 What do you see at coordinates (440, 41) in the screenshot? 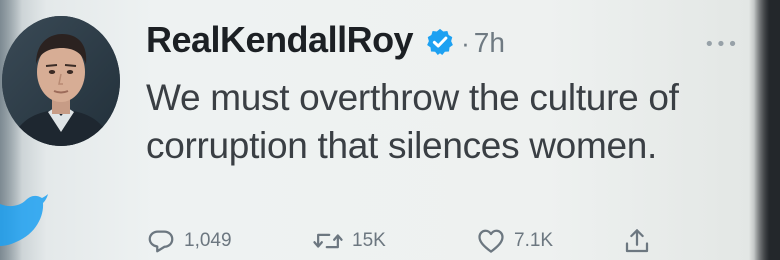
I see `verified-badge-icon` at bounding box center [440, 41].